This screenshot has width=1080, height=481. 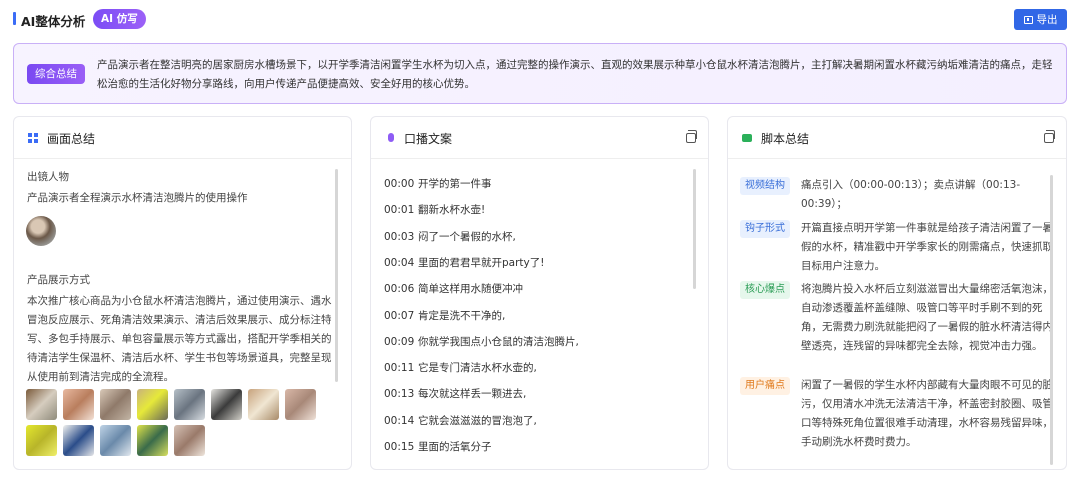 What do you see at coordinates (455, 447) in the screenshot?
I see `script-text: 里面的活氧分子` at bounding box center [455, 447].